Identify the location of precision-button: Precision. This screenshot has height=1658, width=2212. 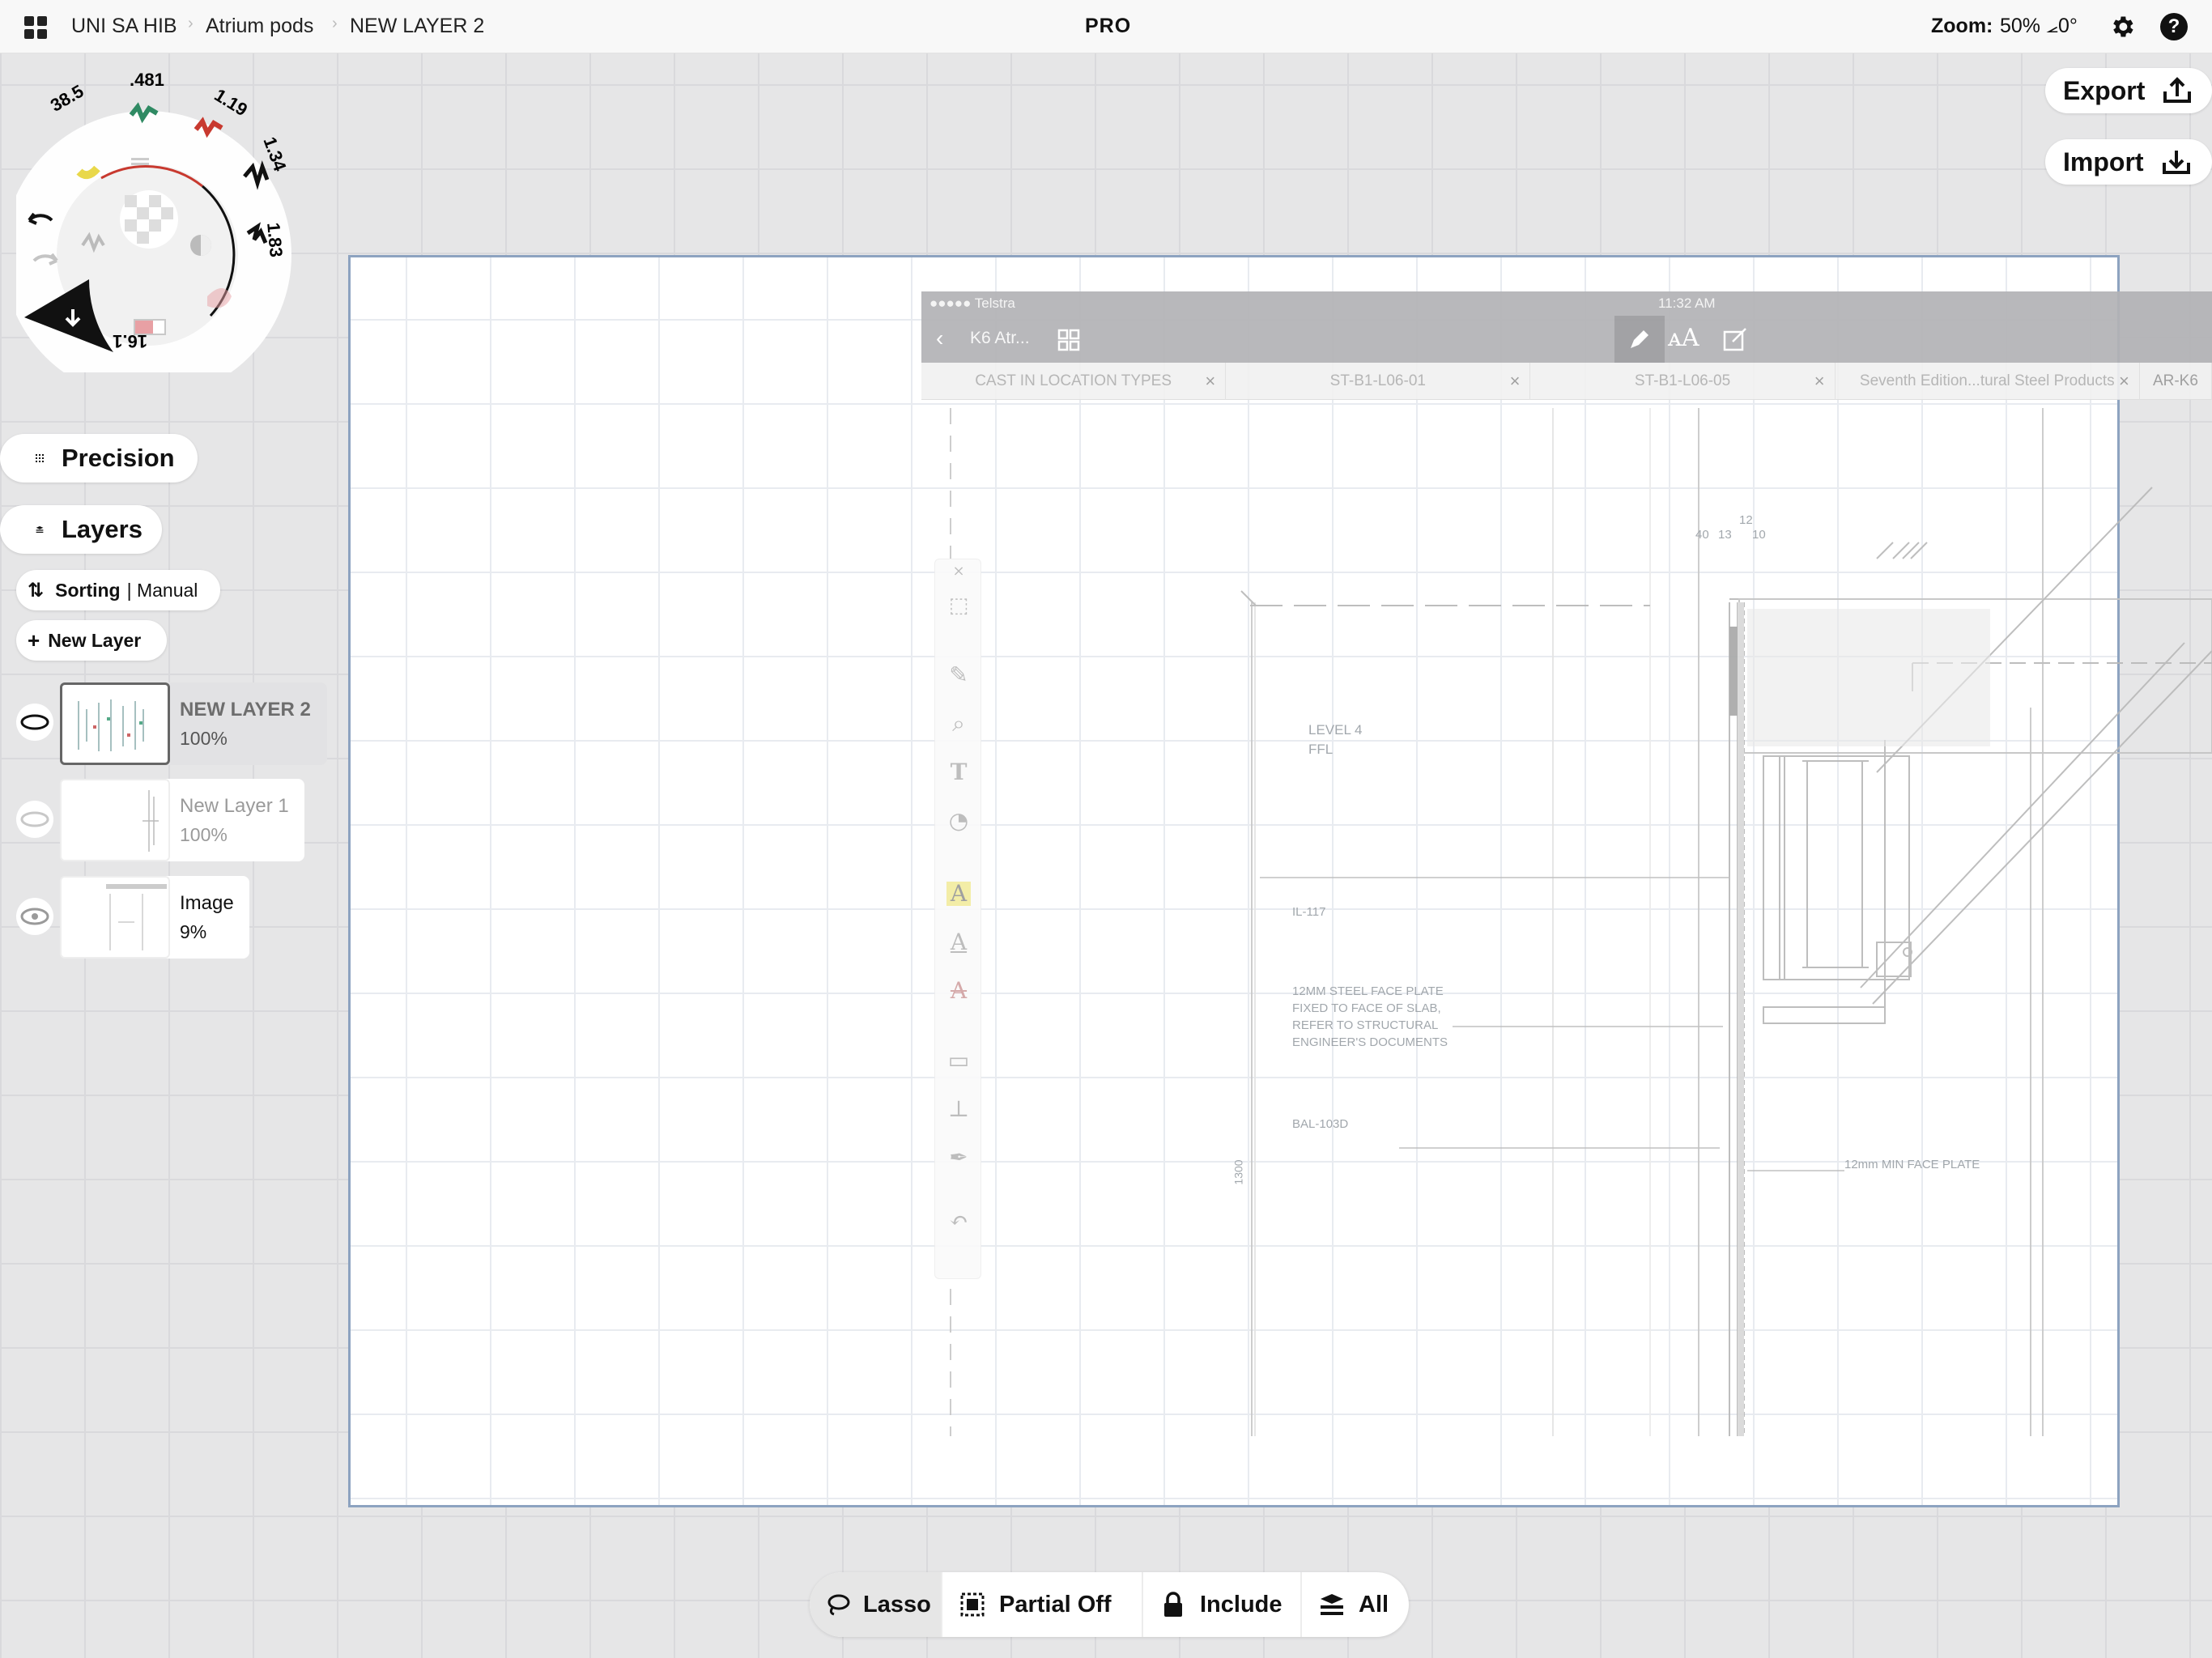
(99, 458).